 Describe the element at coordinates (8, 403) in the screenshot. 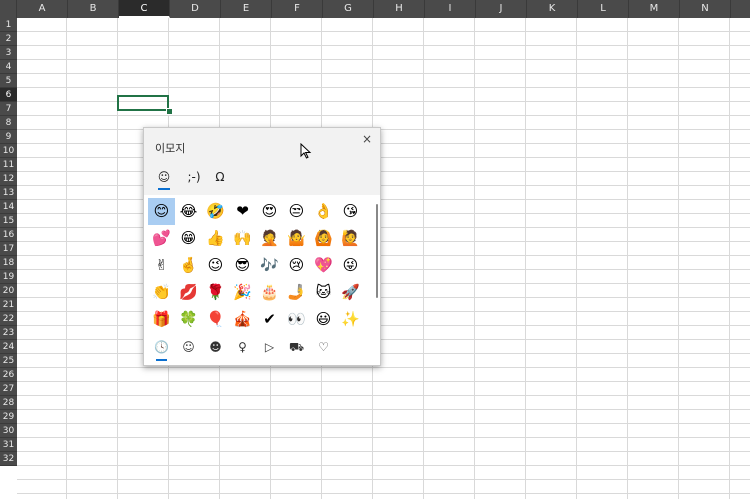

I see `row-header-28: 28` at that location.